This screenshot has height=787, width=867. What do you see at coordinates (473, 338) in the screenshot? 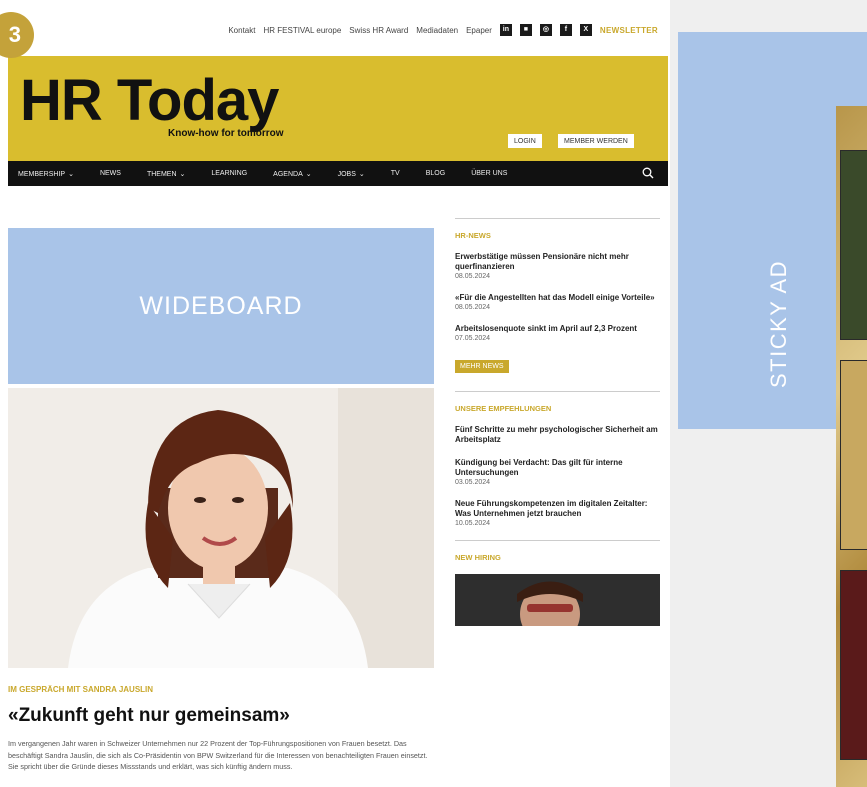
I see `news-date: 07.05.2024` at bounding box center [473, 338].